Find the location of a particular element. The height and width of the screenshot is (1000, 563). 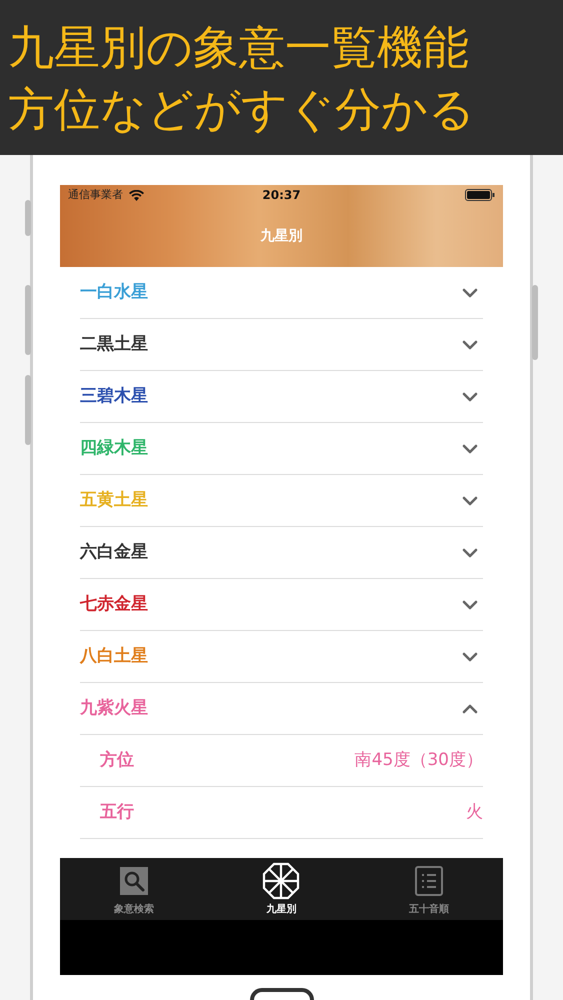

detail-label: 五行 is located at coordinates (117, 812).